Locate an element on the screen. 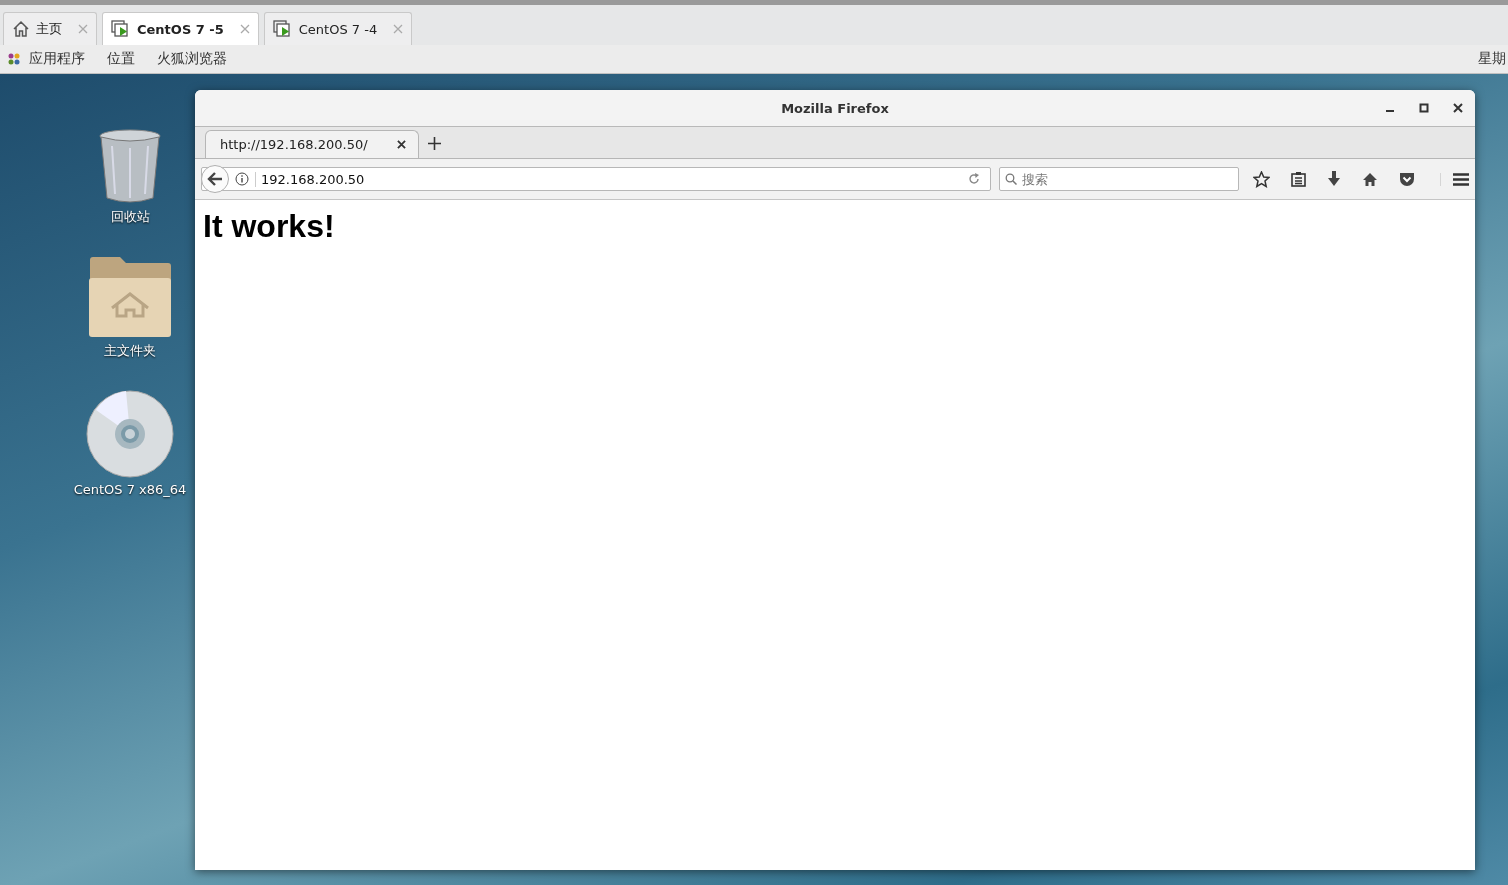 This screenshot has width=1508, height=885. trash-icon is located at coordinates (130, 166).